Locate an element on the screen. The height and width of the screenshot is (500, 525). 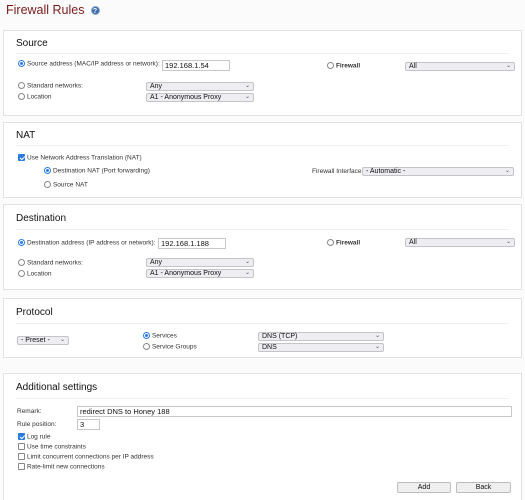
destination-firewall-label: Firewall is located at coordinates (348, 243).